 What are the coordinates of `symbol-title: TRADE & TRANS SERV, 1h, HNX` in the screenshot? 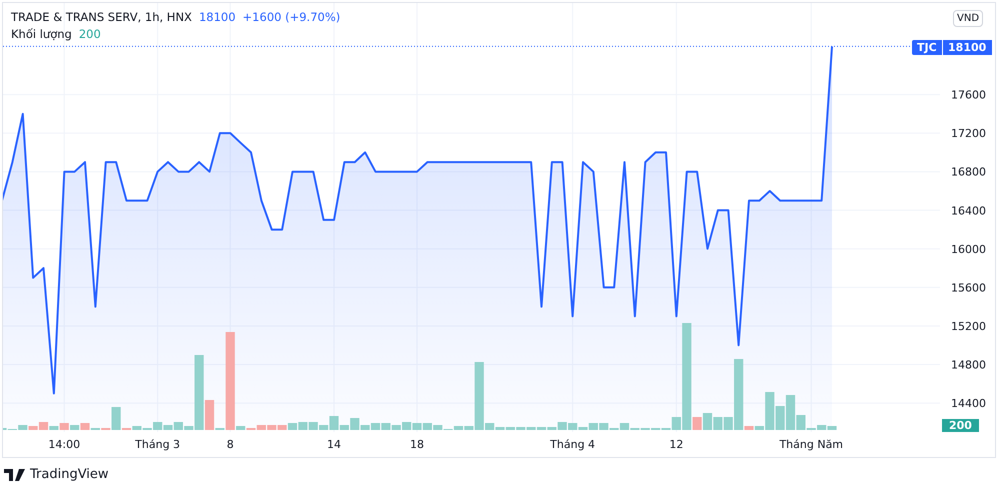 It's located at (101, 17).